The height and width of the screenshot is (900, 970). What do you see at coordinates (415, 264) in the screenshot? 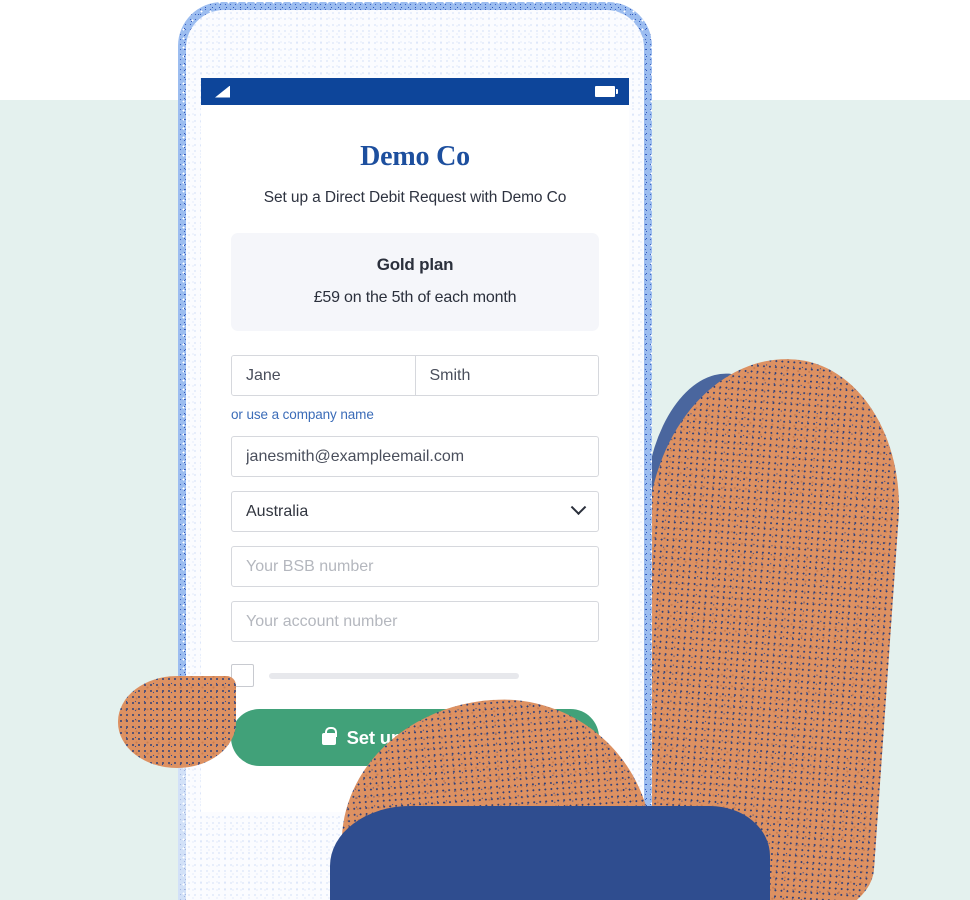
I see `plan-name: Gold plan` at bounding box center [415, 264].